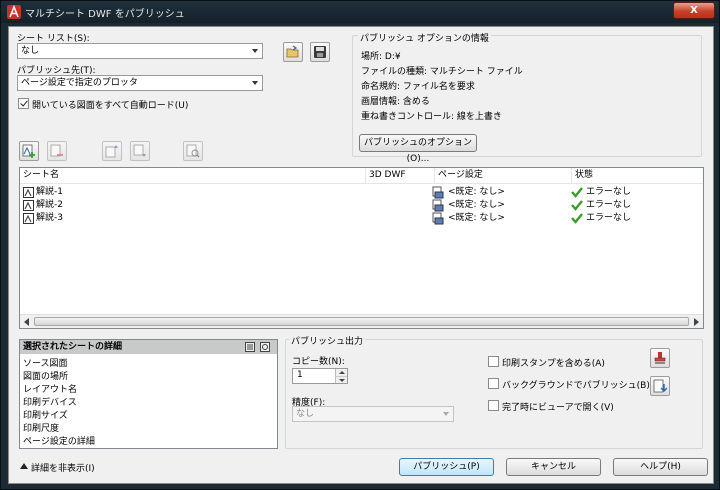  I want to click on open-folder-icon, so click(292, 51).